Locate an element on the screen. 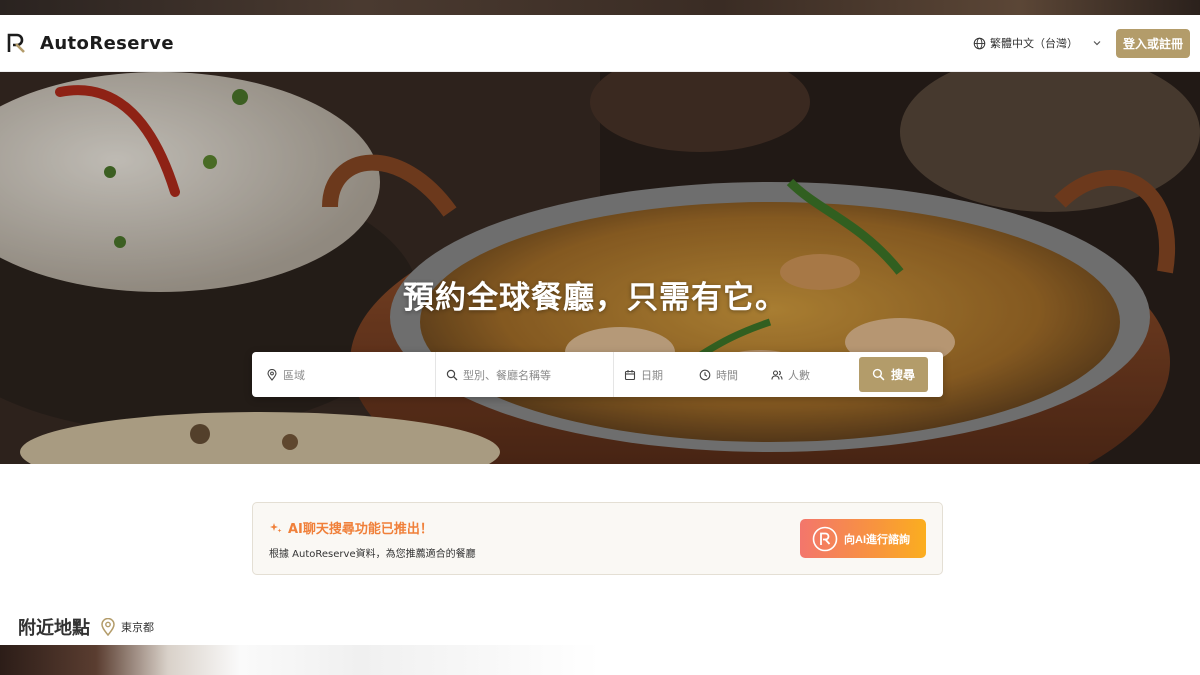 Image resolution: width=1200 pixels, height=675 pixels. hero-headline: 預約全球餐廳，只需有它。 is located at coordinates (595, 298).